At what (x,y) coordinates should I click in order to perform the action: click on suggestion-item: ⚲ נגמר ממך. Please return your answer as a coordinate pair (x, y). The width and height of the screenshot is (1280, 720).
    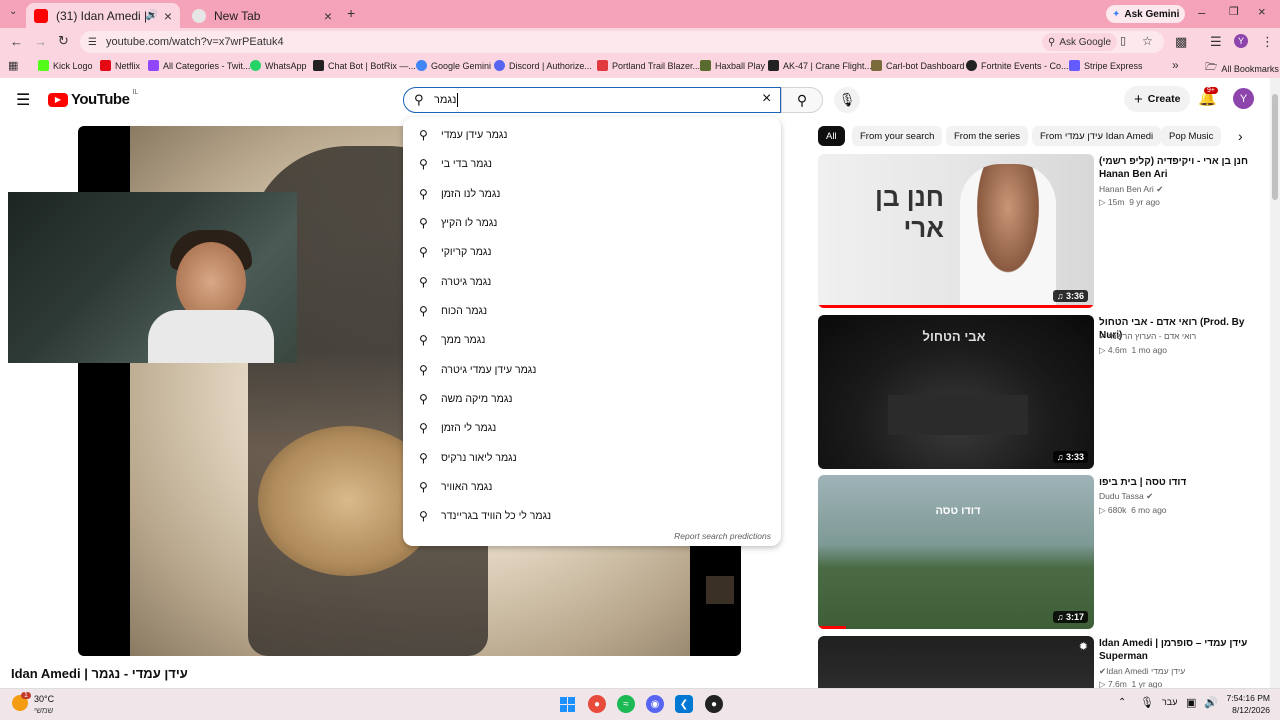
    Looking at the image, I should click on (592, 339).